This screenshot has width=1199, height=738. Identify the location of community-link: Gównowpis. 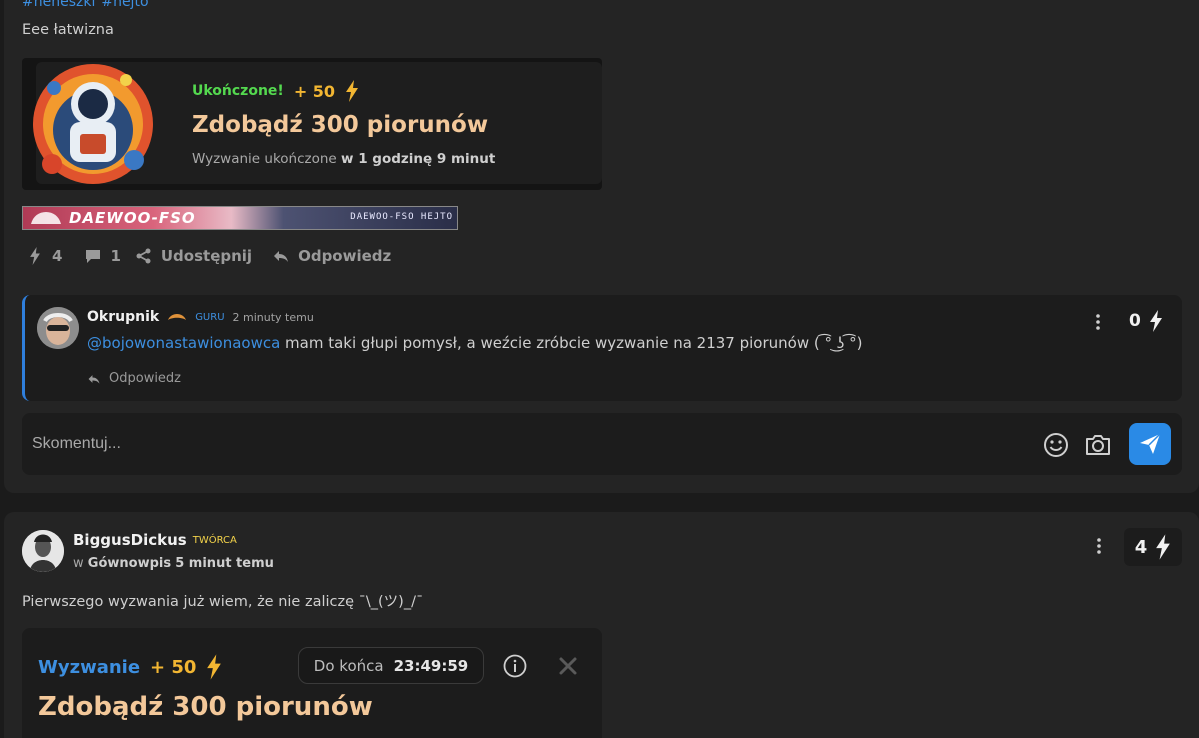
(129, 563).